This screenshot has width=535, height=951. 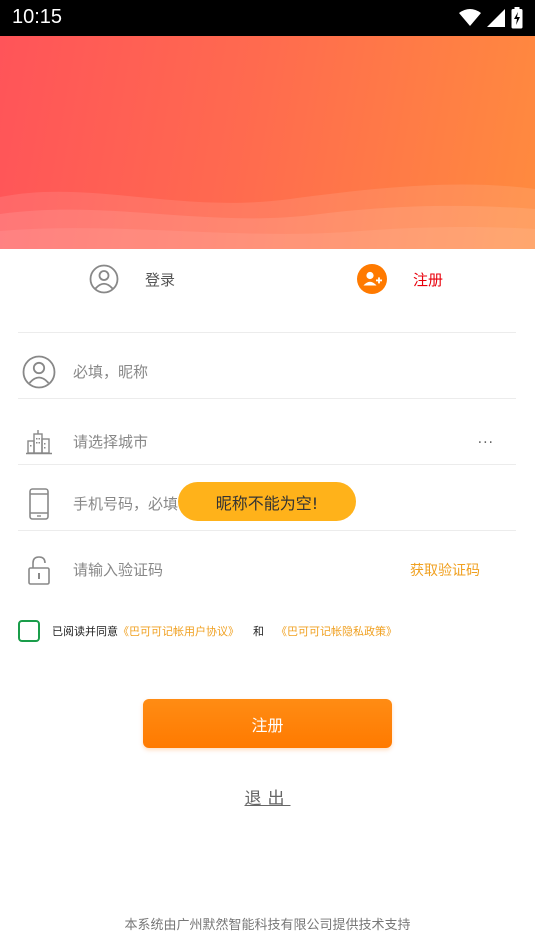 I want to click on verification-code-row: 获取验证码, so click(x=267, y=570).